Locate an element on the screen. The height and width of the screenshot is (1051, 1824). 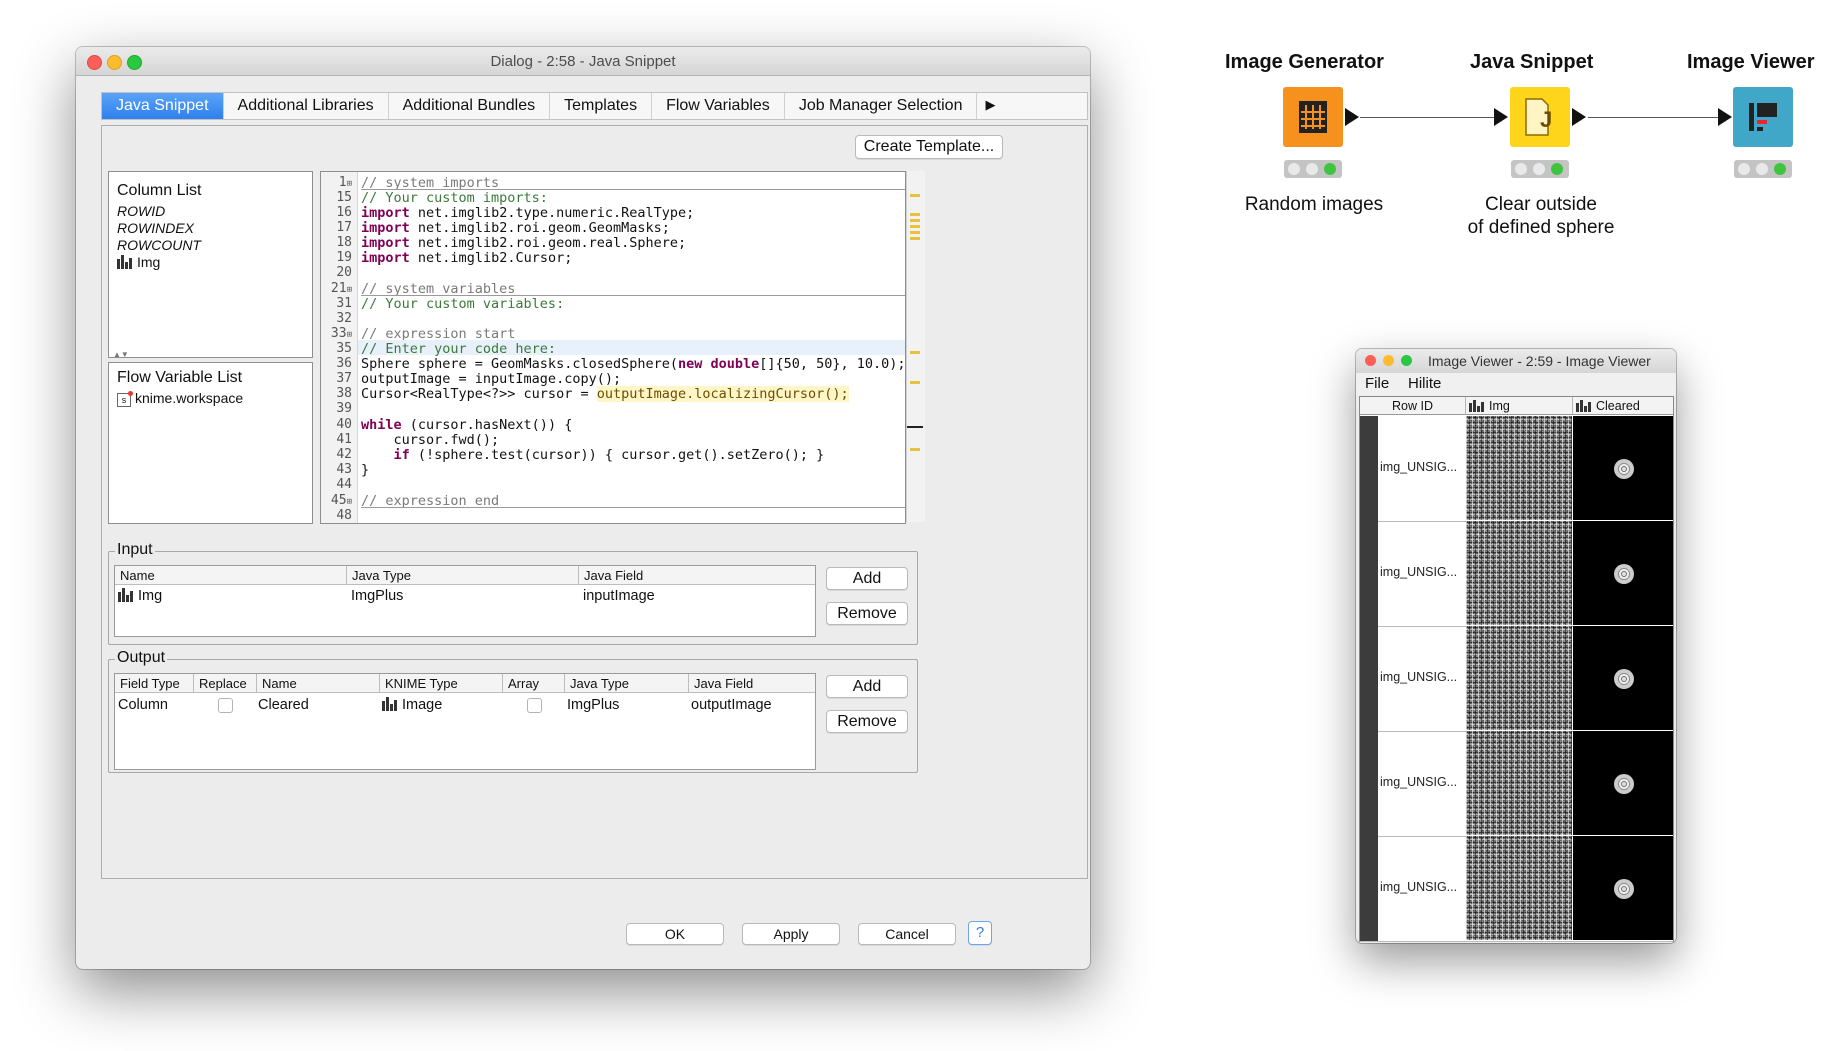
input-row-java-type: ImgPlus is located at coordinates (377, 596).